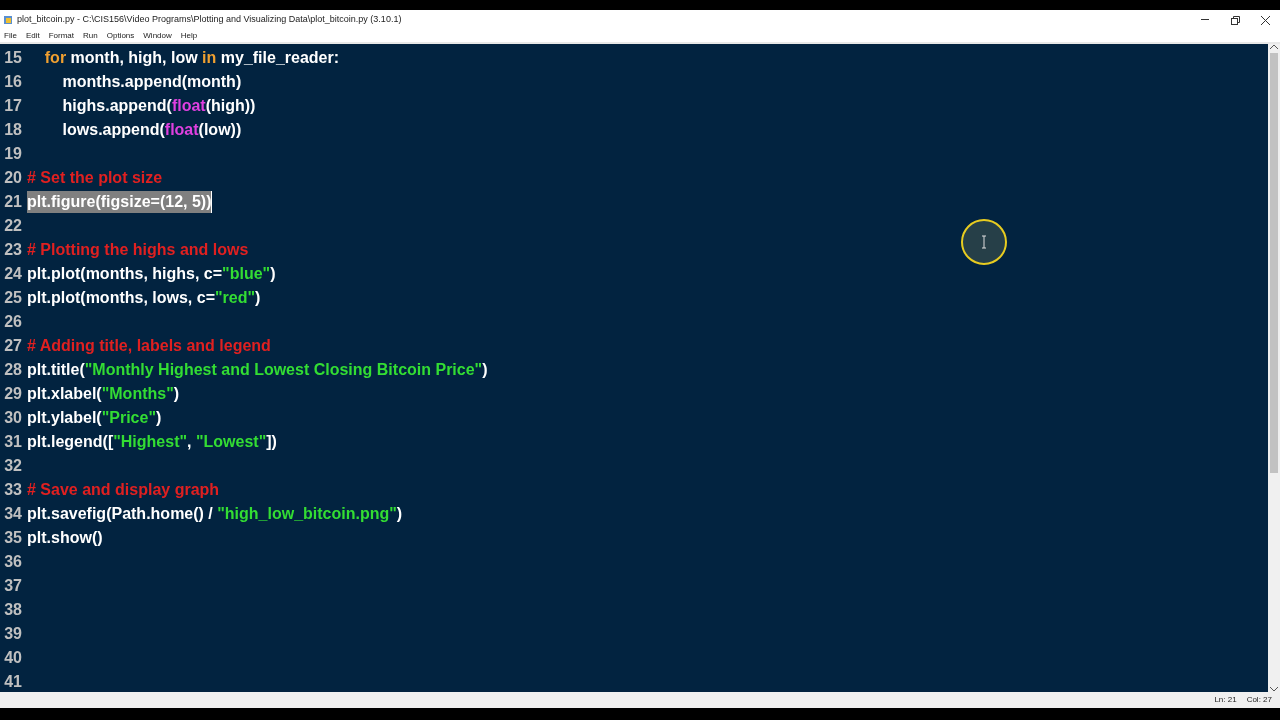 The image size is (1280, 720). I want to click on line-number: 29, so click(12, 394).